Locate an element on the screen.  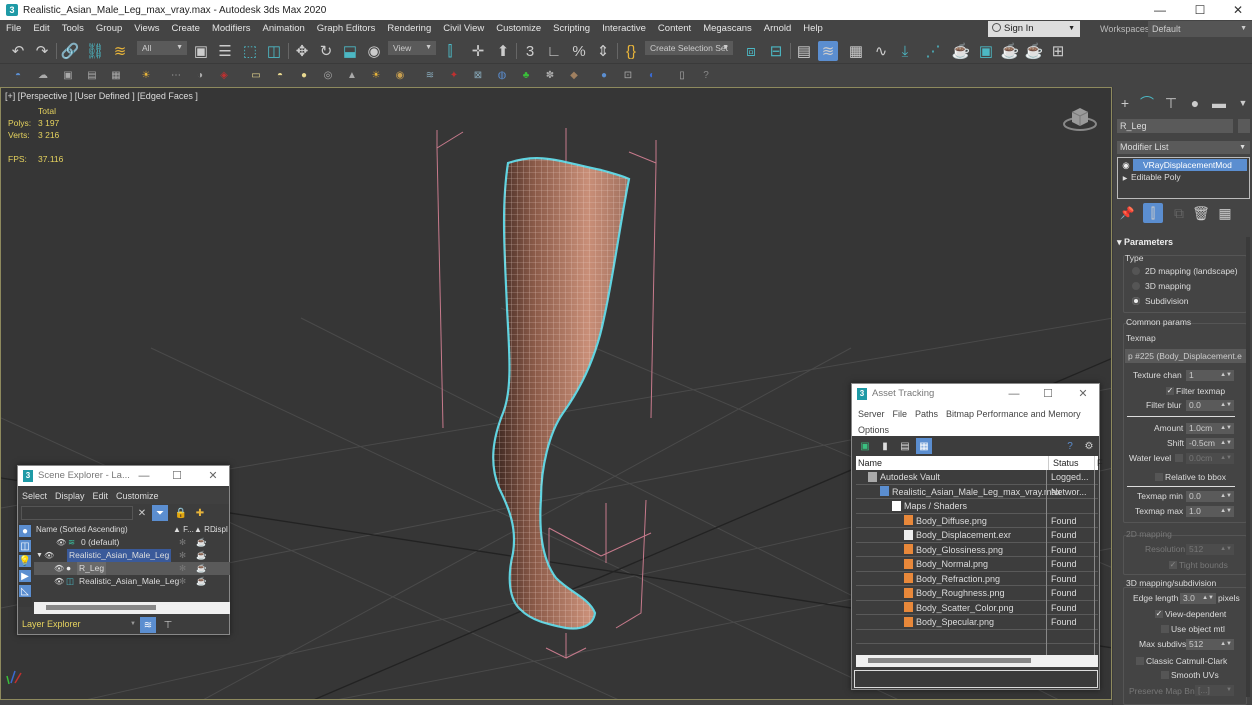
lock-icon: 🔒 is located at coordinates (181, 513).